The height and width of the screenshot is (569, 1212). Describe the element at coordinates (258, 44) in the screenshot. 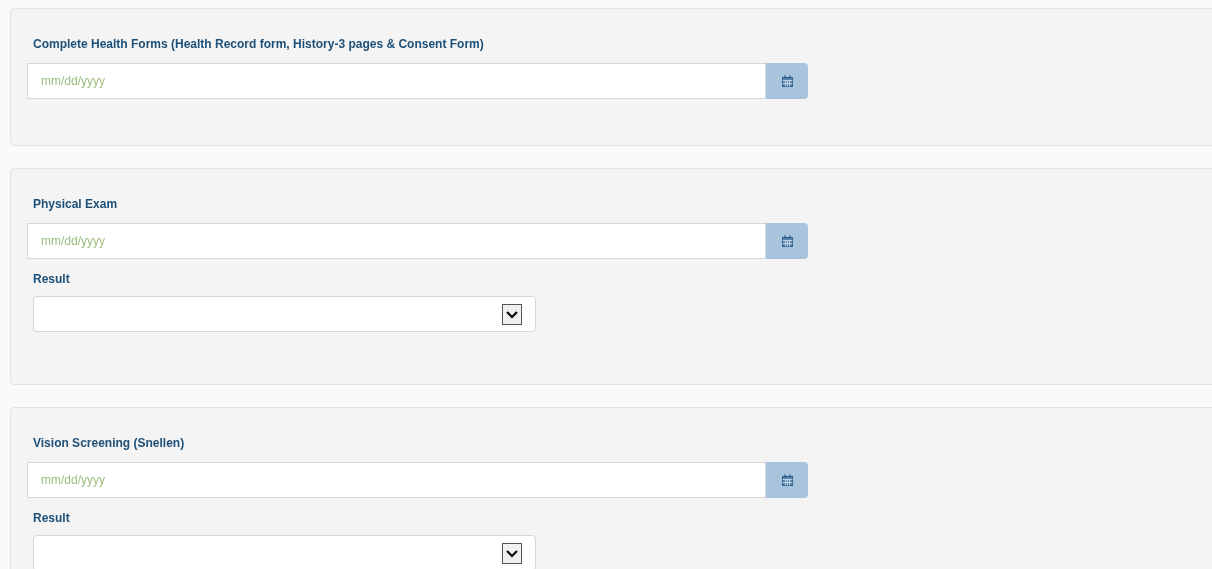

I see `section-title: Complete Health Forms (Health Record form, History-3 pages & Consent Form)` at that location.